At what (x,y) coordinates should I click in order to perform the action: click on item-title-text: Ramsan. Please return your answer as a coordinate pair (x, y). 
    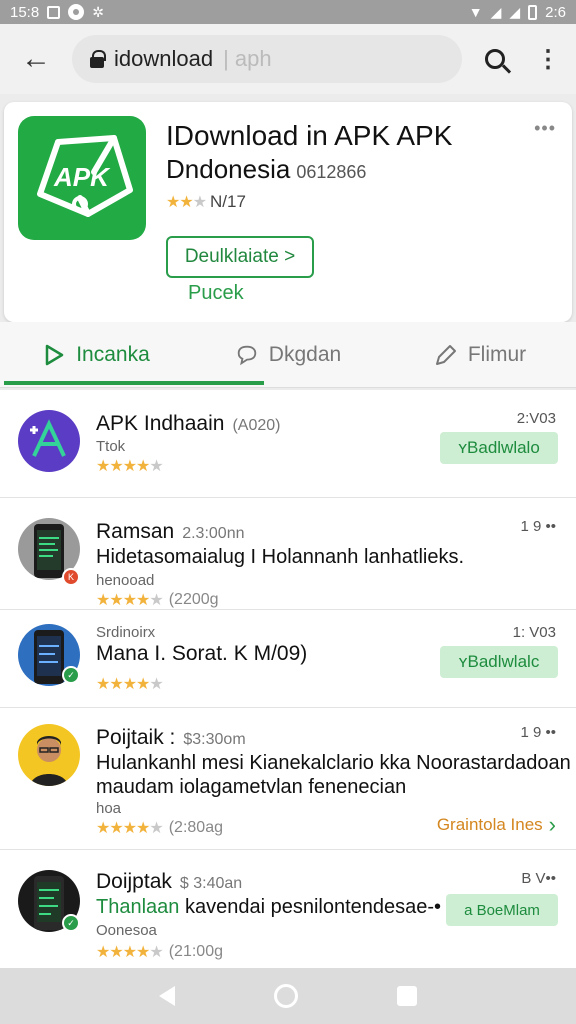
    Looking at the image, I should click on (135, 531).